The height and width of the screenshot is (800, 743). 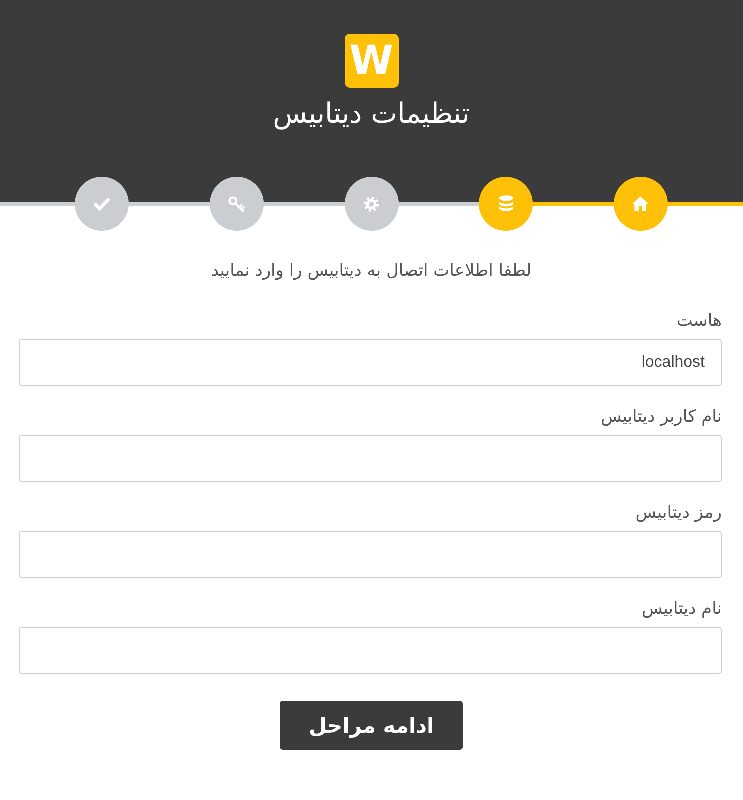 I want to click on instruction-text: لطفا اطلاعات اتصال به دیتابیس را وارد نمایید, so click(x=371, y=271).